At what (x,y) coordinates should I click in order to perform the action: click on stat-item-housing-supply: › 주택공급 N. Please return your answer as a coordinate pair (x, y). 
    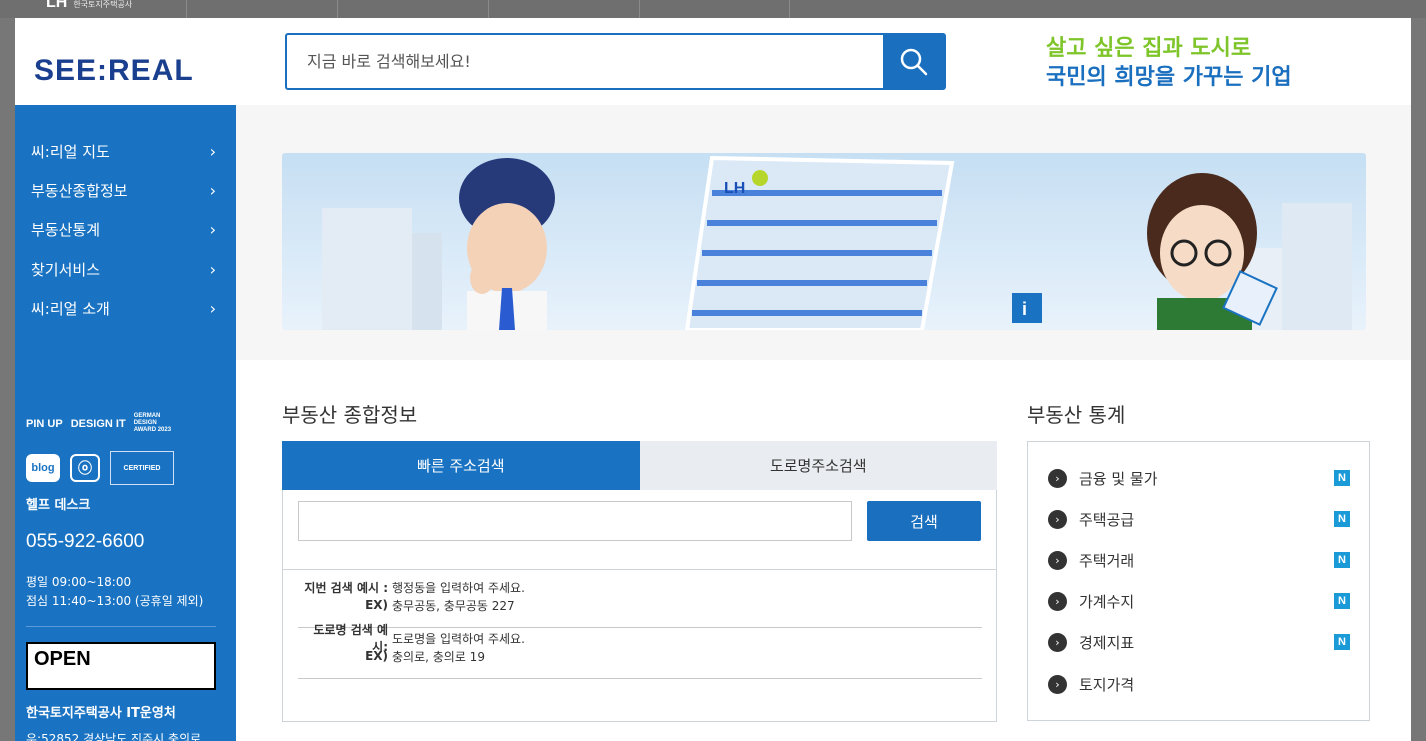
    Looking at the image, I should click on (1199, 519).